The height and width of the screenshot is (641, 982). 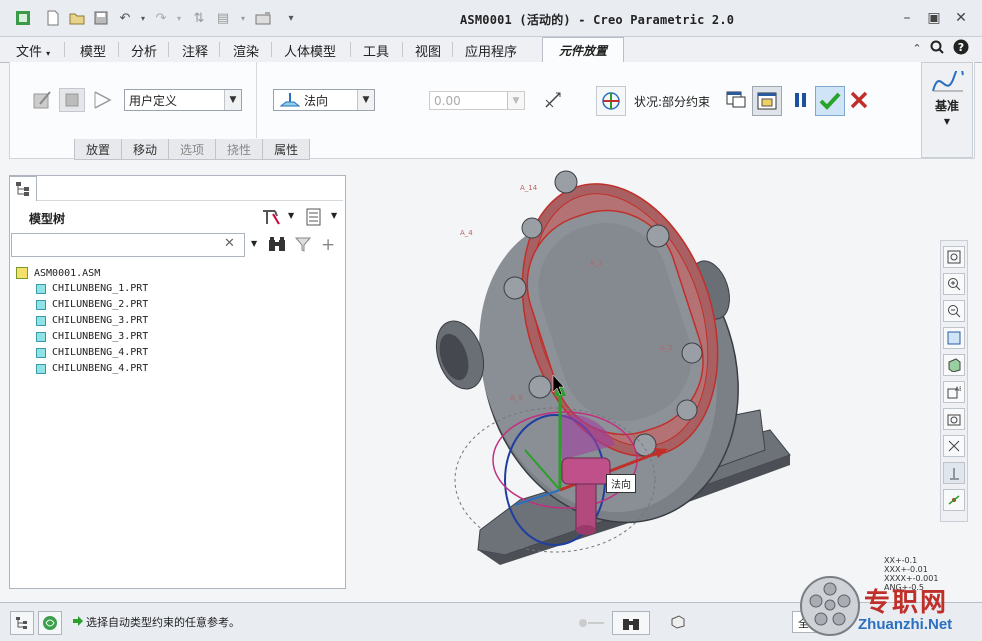 I want to click on help-icon: ?, so click(x=961, y=47).